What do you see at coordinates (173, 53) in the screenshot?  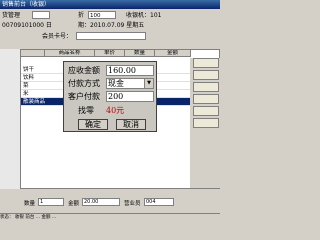 I see `grid-header-amount: 金额` at bounding box center [173, 53].